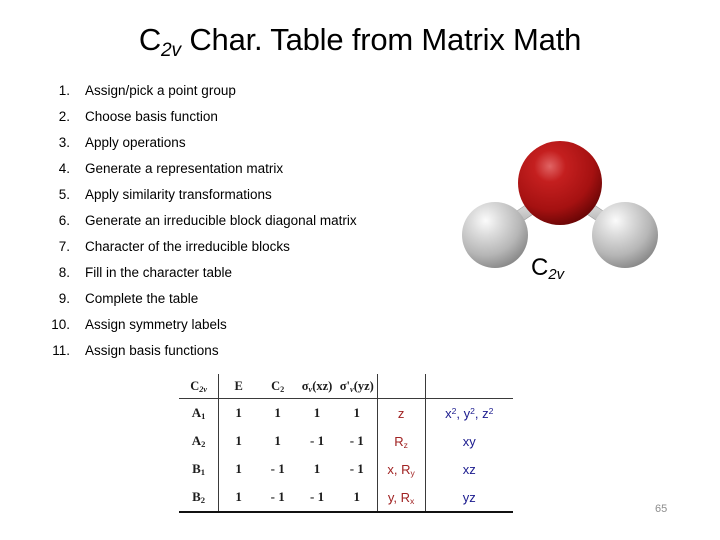 This screenshot has height=540, width=720. What do you see at coordinates (460, 413) in the screenshot?
I see `quad-sep: ,` at bounding box center [460, 413].